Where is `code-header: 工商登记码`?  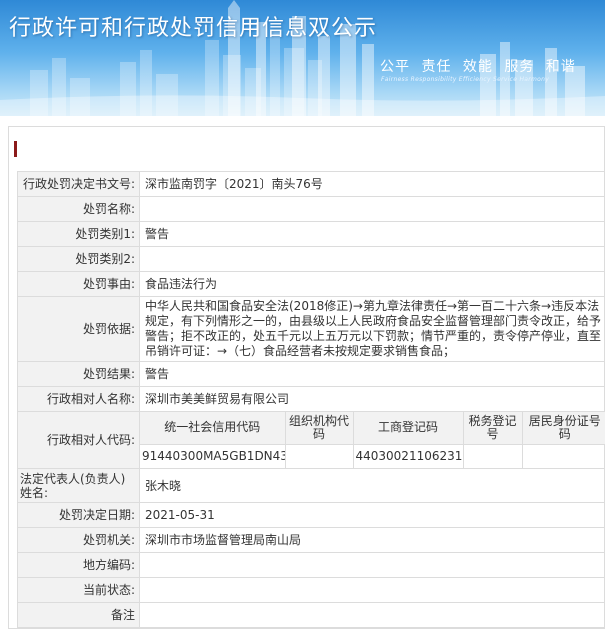
code-header: 工商登记码 is located at coordinates (408, 428).